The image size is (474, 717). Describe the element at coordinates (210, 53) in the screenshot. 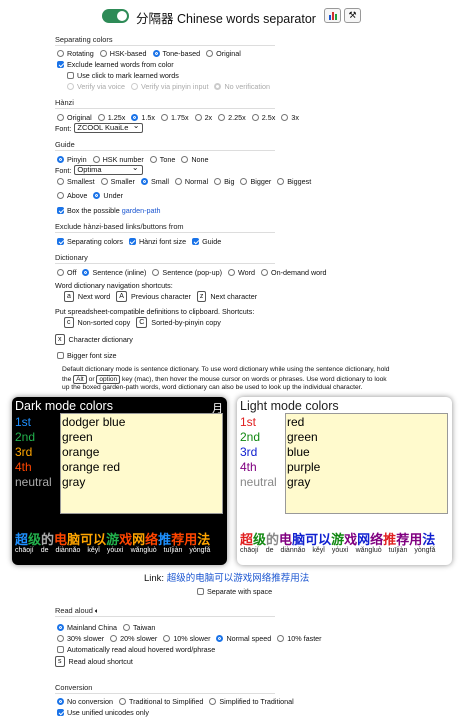

I see `radio-original` at that location.